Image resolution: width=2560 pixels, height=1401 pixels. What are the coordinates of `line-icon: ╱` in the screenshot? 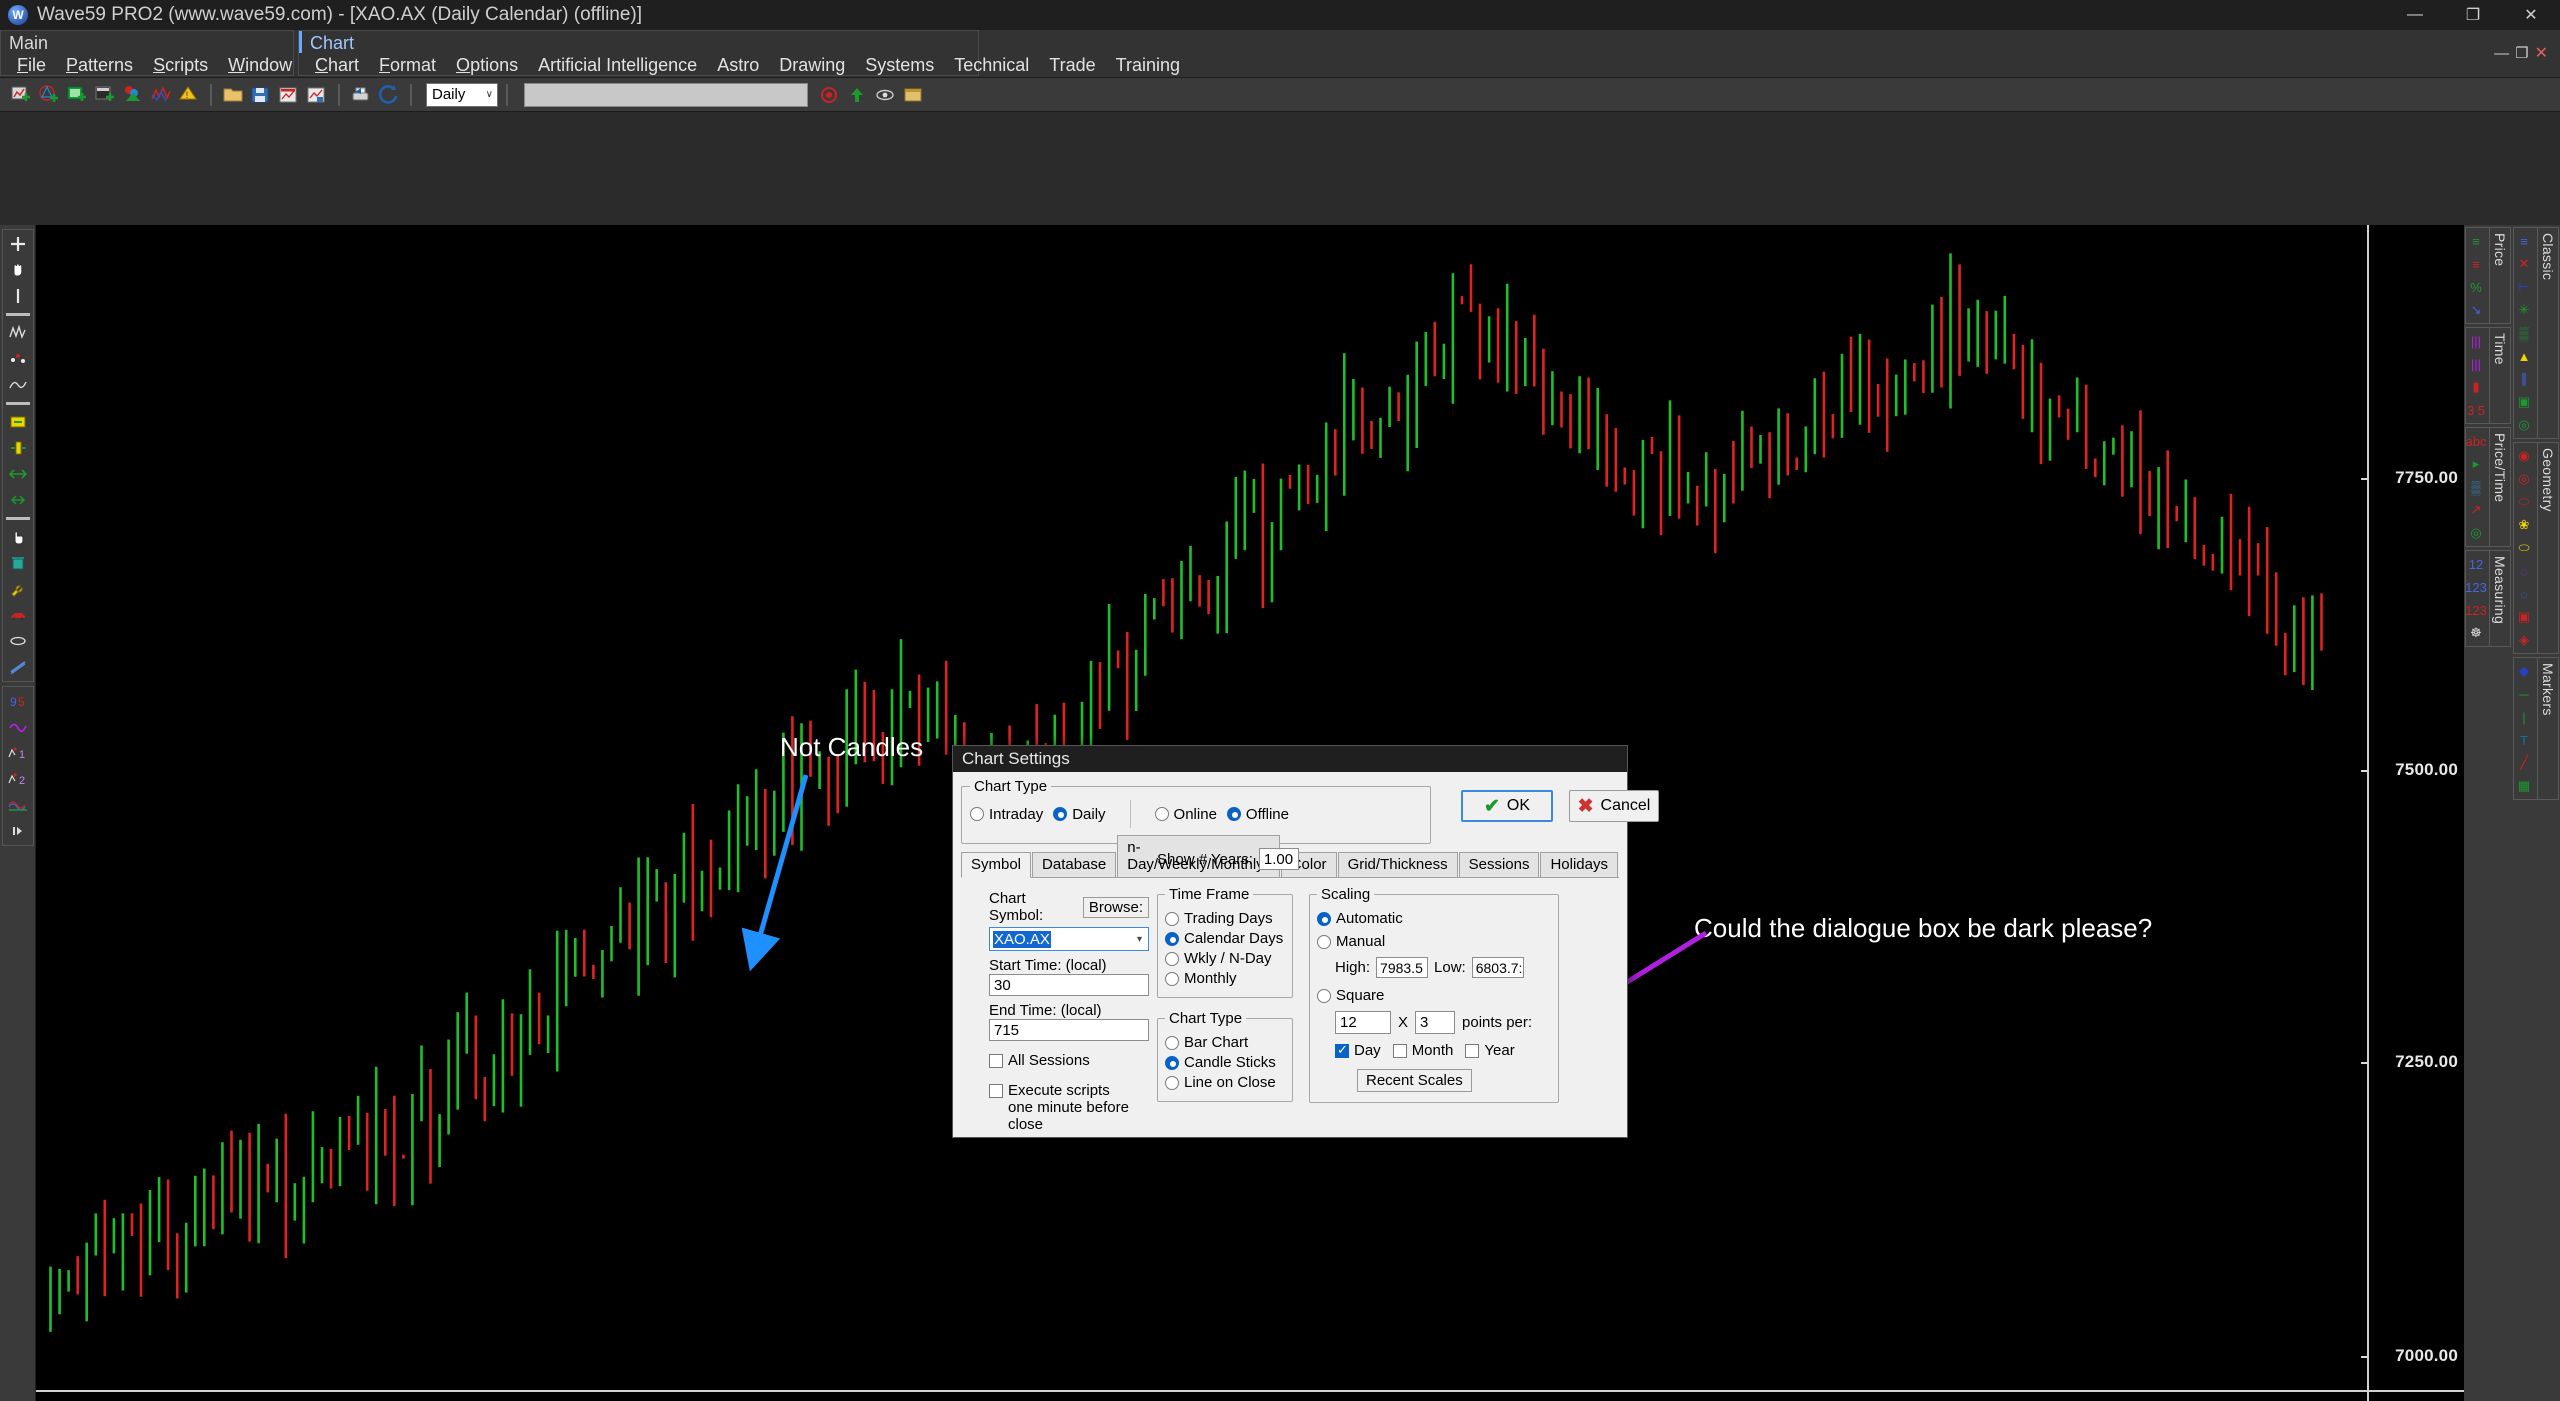 It's located at (2524, 763).